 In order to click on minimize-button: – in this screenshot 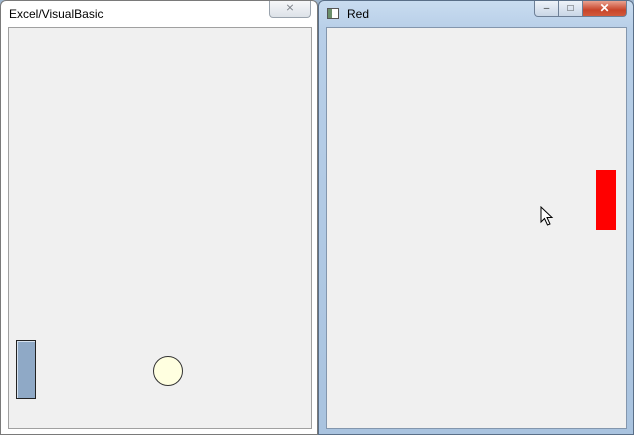, I will do `click(546, 9)`.